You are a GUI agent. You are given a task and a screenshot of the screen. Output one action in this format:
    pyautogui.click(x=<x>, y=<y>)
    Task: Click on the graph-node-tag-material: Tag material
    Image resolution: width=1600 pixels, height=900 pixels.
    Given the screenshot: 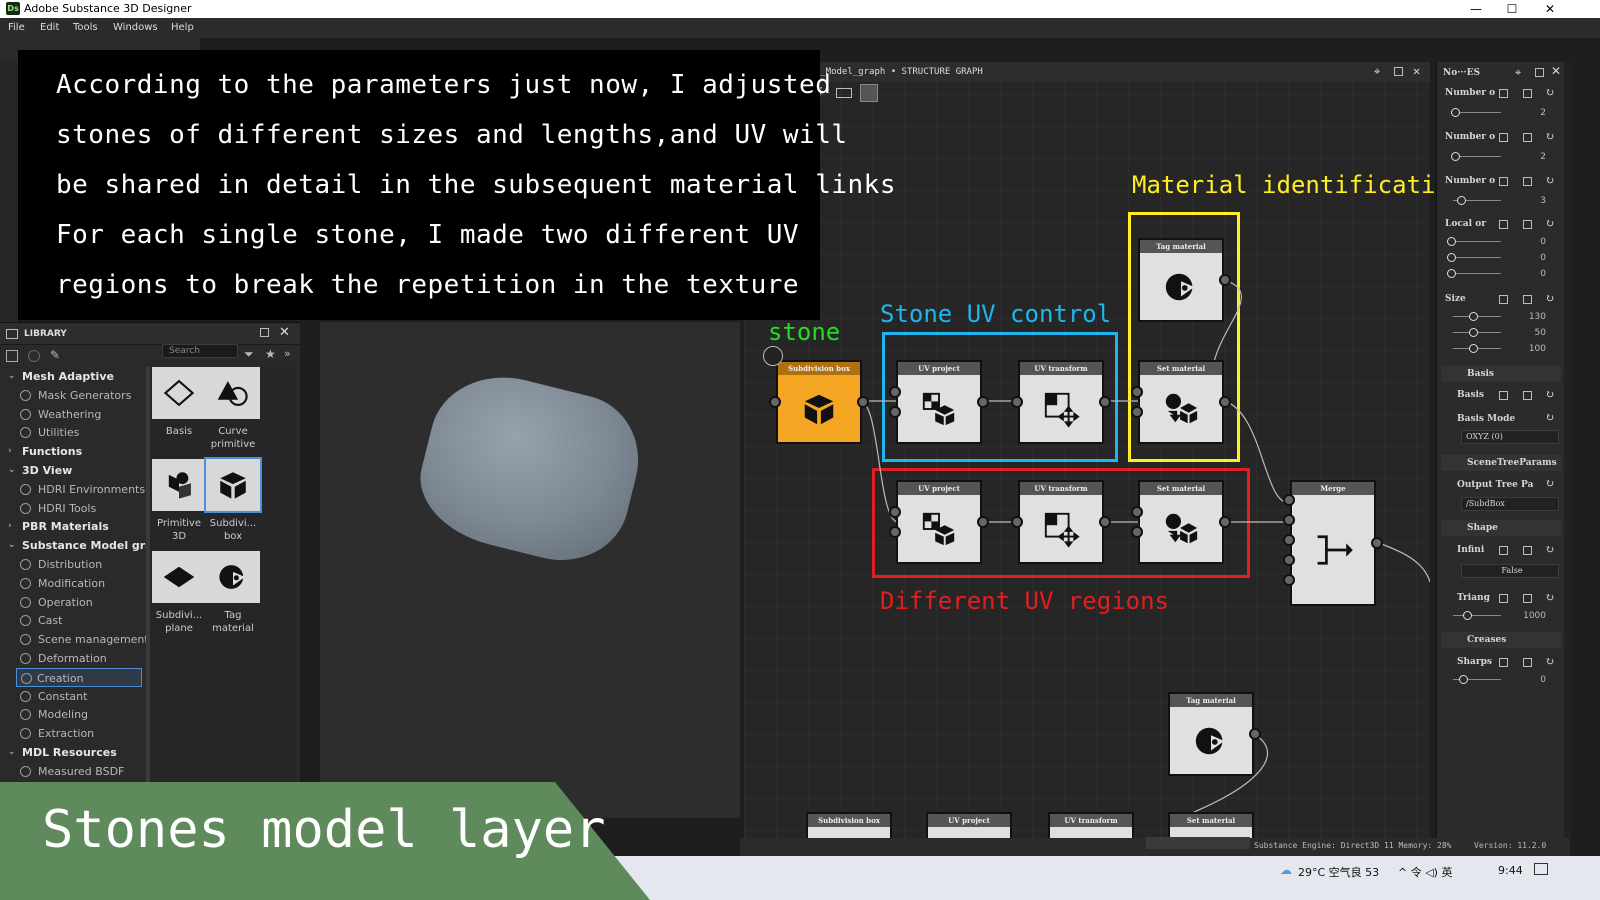 What is the action you would take?
    pyautogui.click(x=1181, y=280)
    